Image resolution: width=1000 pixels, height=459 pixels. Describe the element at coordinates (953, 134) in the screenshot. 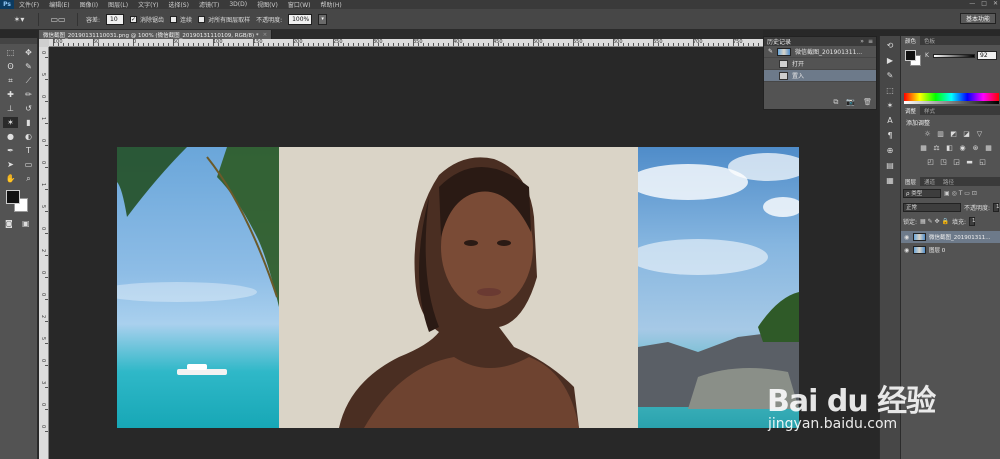

I see `curves-icon: ◩` at that location.